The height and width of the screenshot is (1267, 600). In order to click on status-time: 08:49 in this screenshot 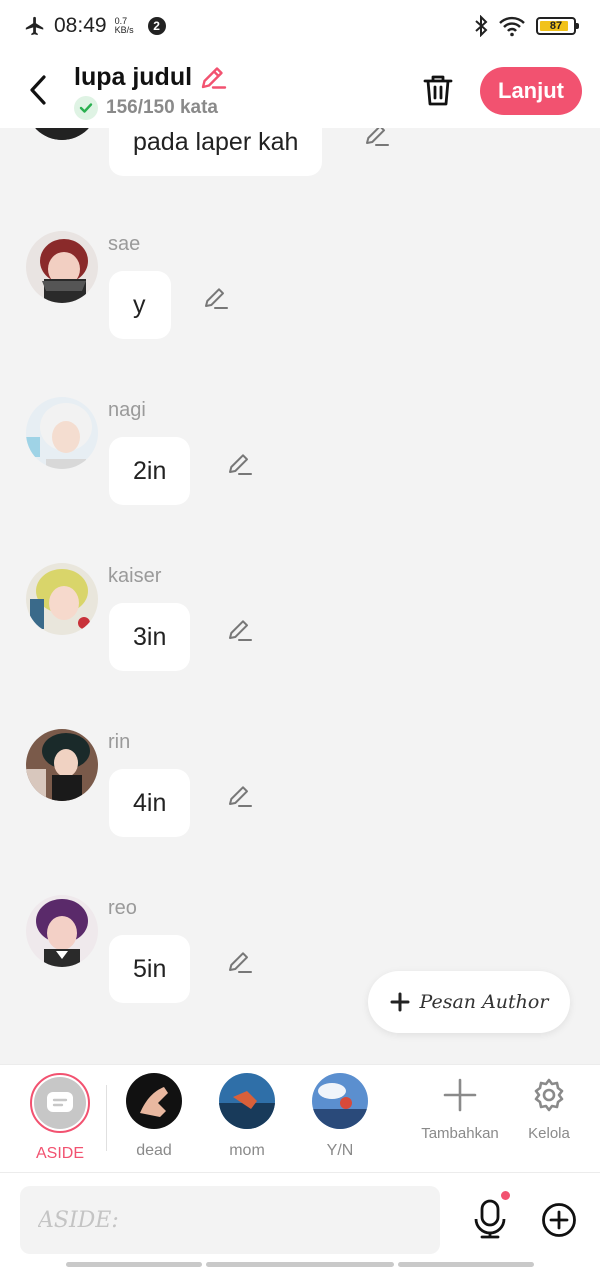, I will do `click(80, 25)`.